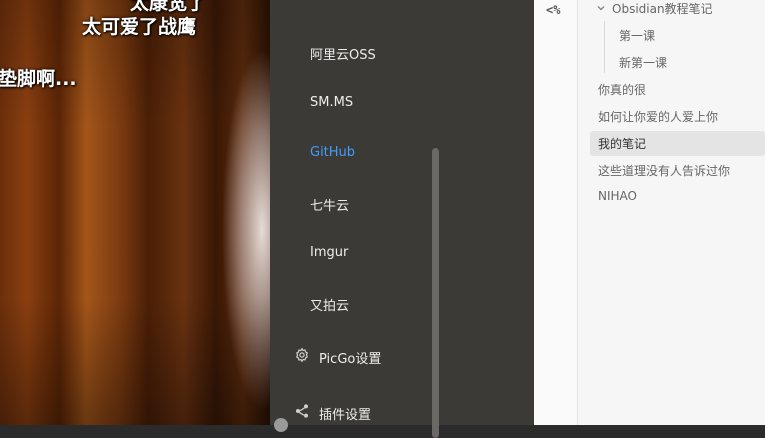 Image resolution: width=765 pixels, height=438 pixels. What do you see at coordinates (302, 413) in the screenshot?
I see `share-icon` at bounding box center [302, 413].